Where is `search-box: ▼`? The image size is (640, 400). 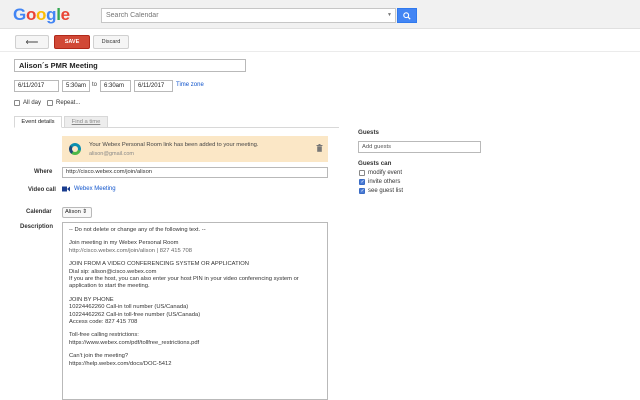 search-box: ▼ is located at coordinates (248, 15).